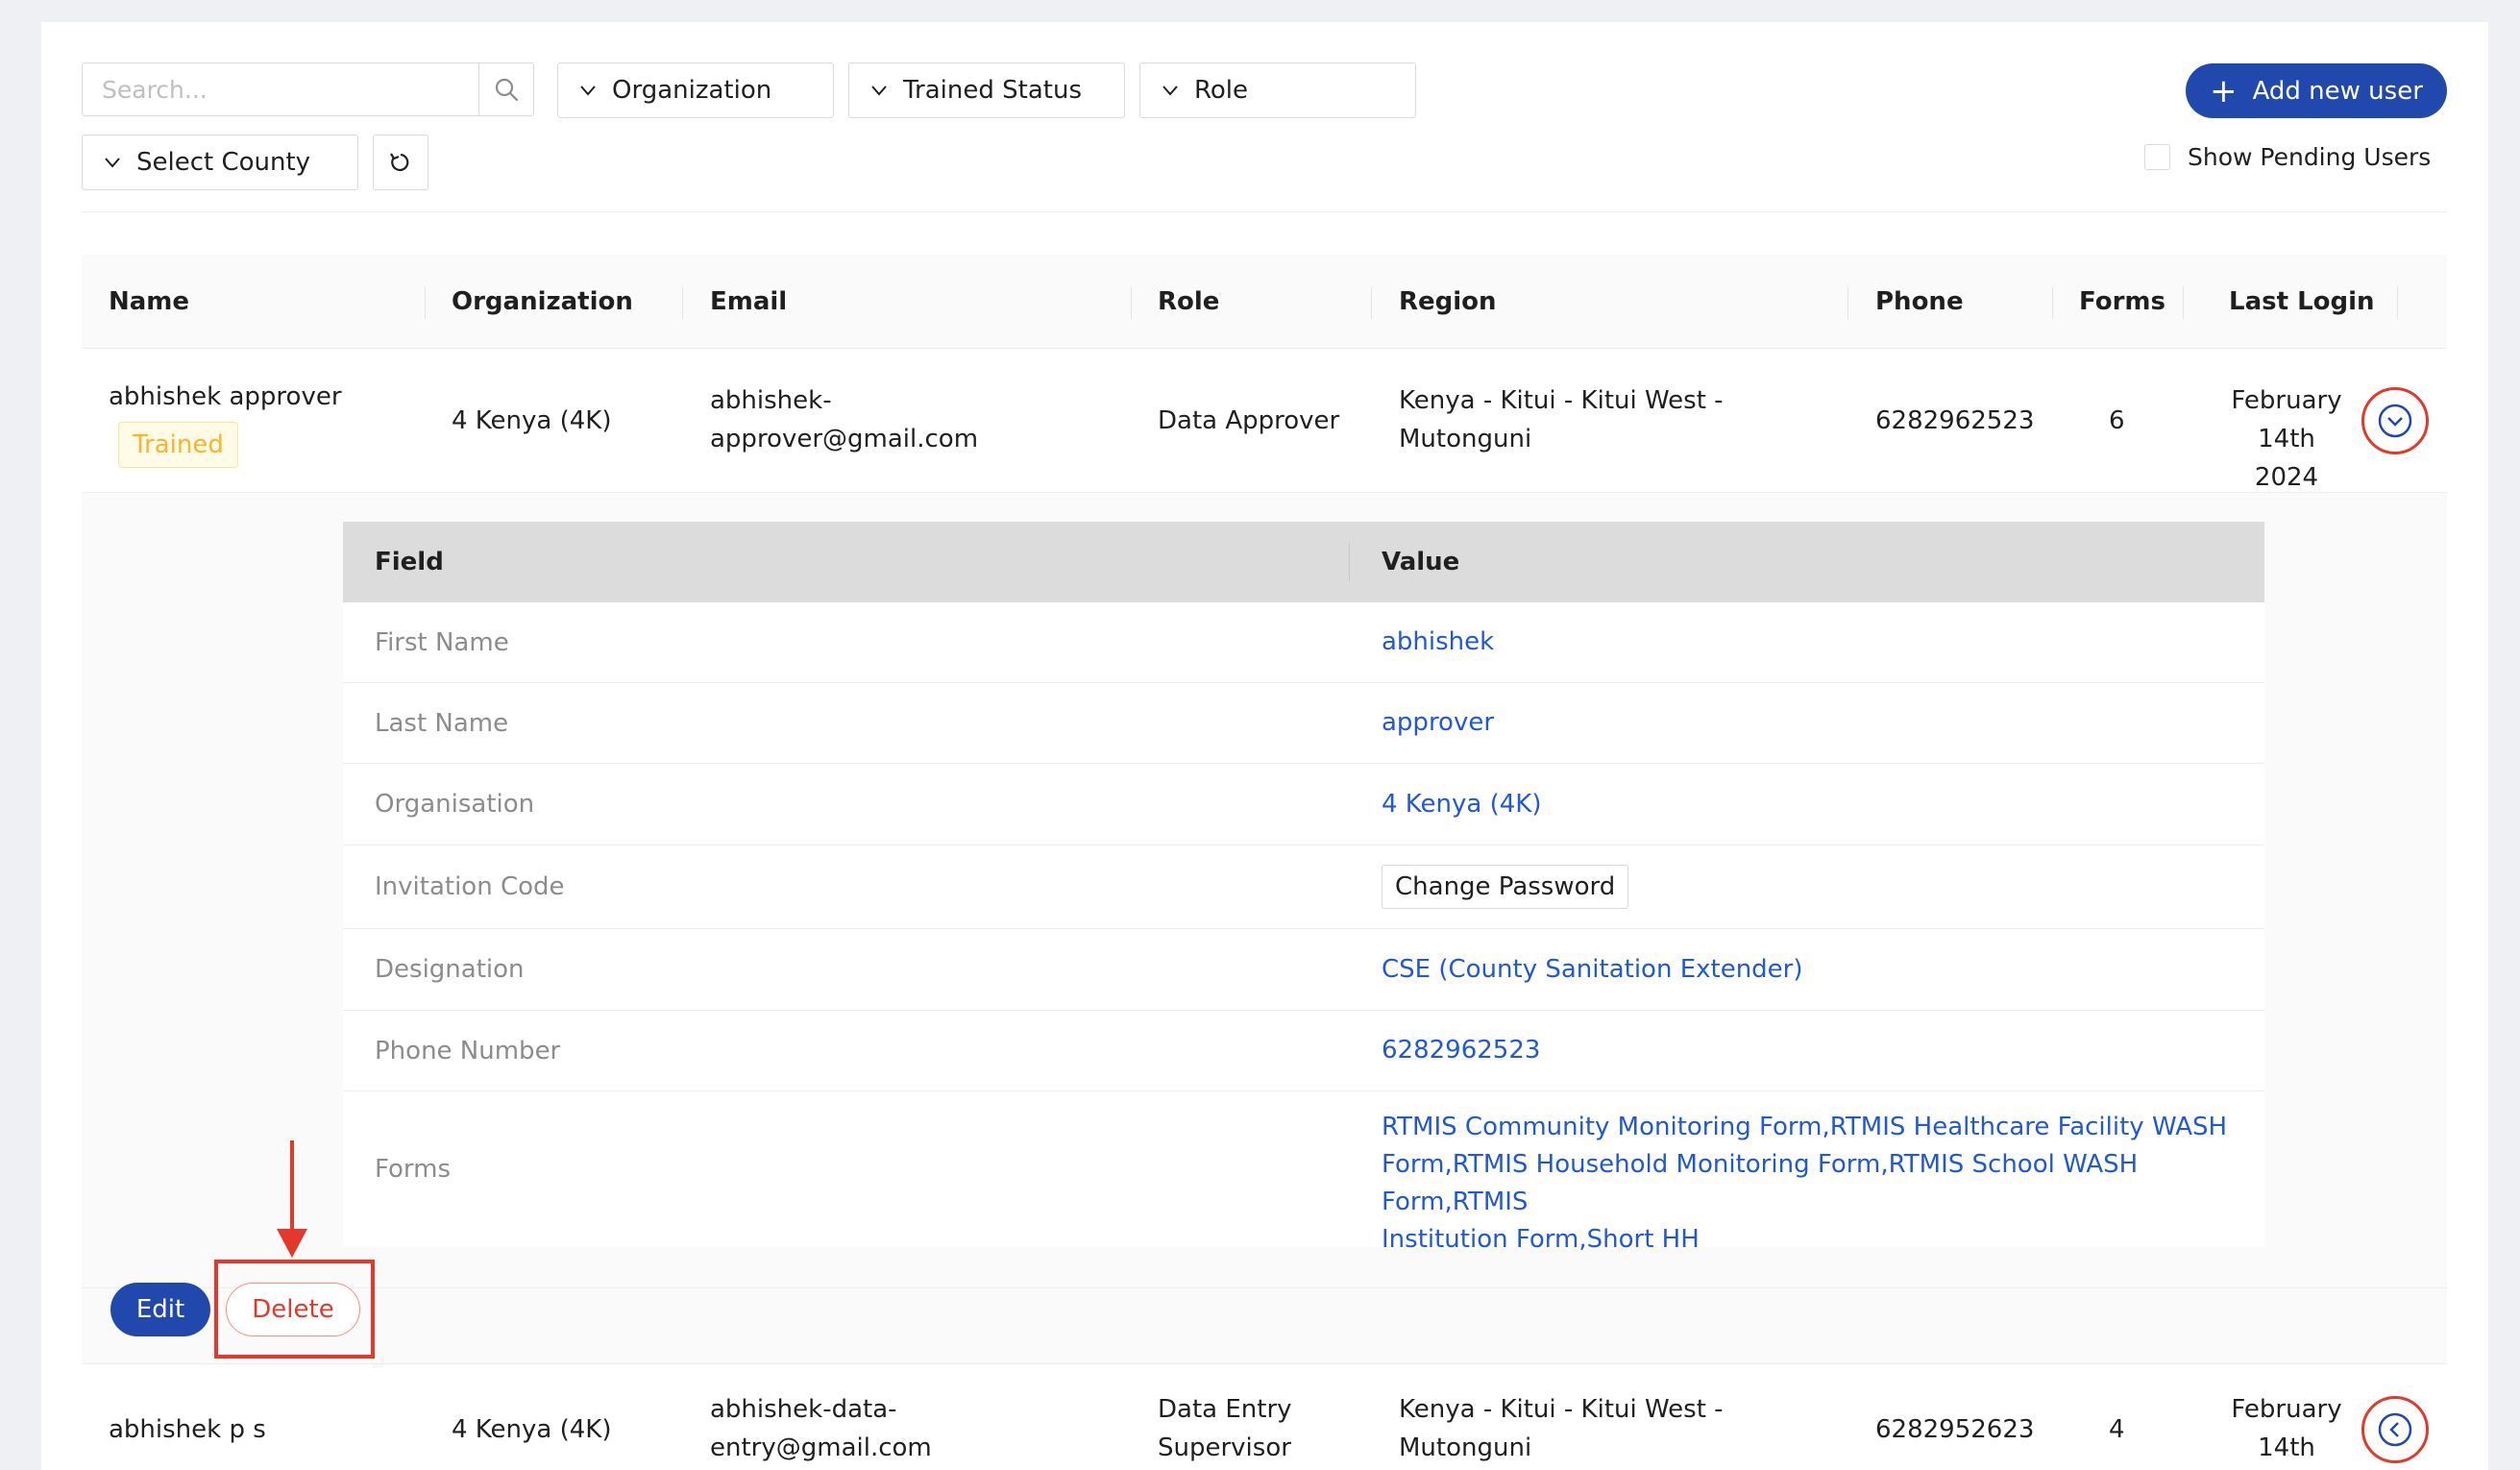  Describe the element at coordinates (409, 562) in the screenshot. I see `field-header: Field` at that location.